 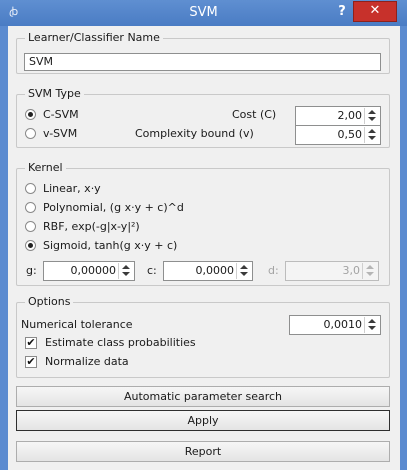 I want to click on svm-type-group-title: SVM Type, so click(x=54, y=93).